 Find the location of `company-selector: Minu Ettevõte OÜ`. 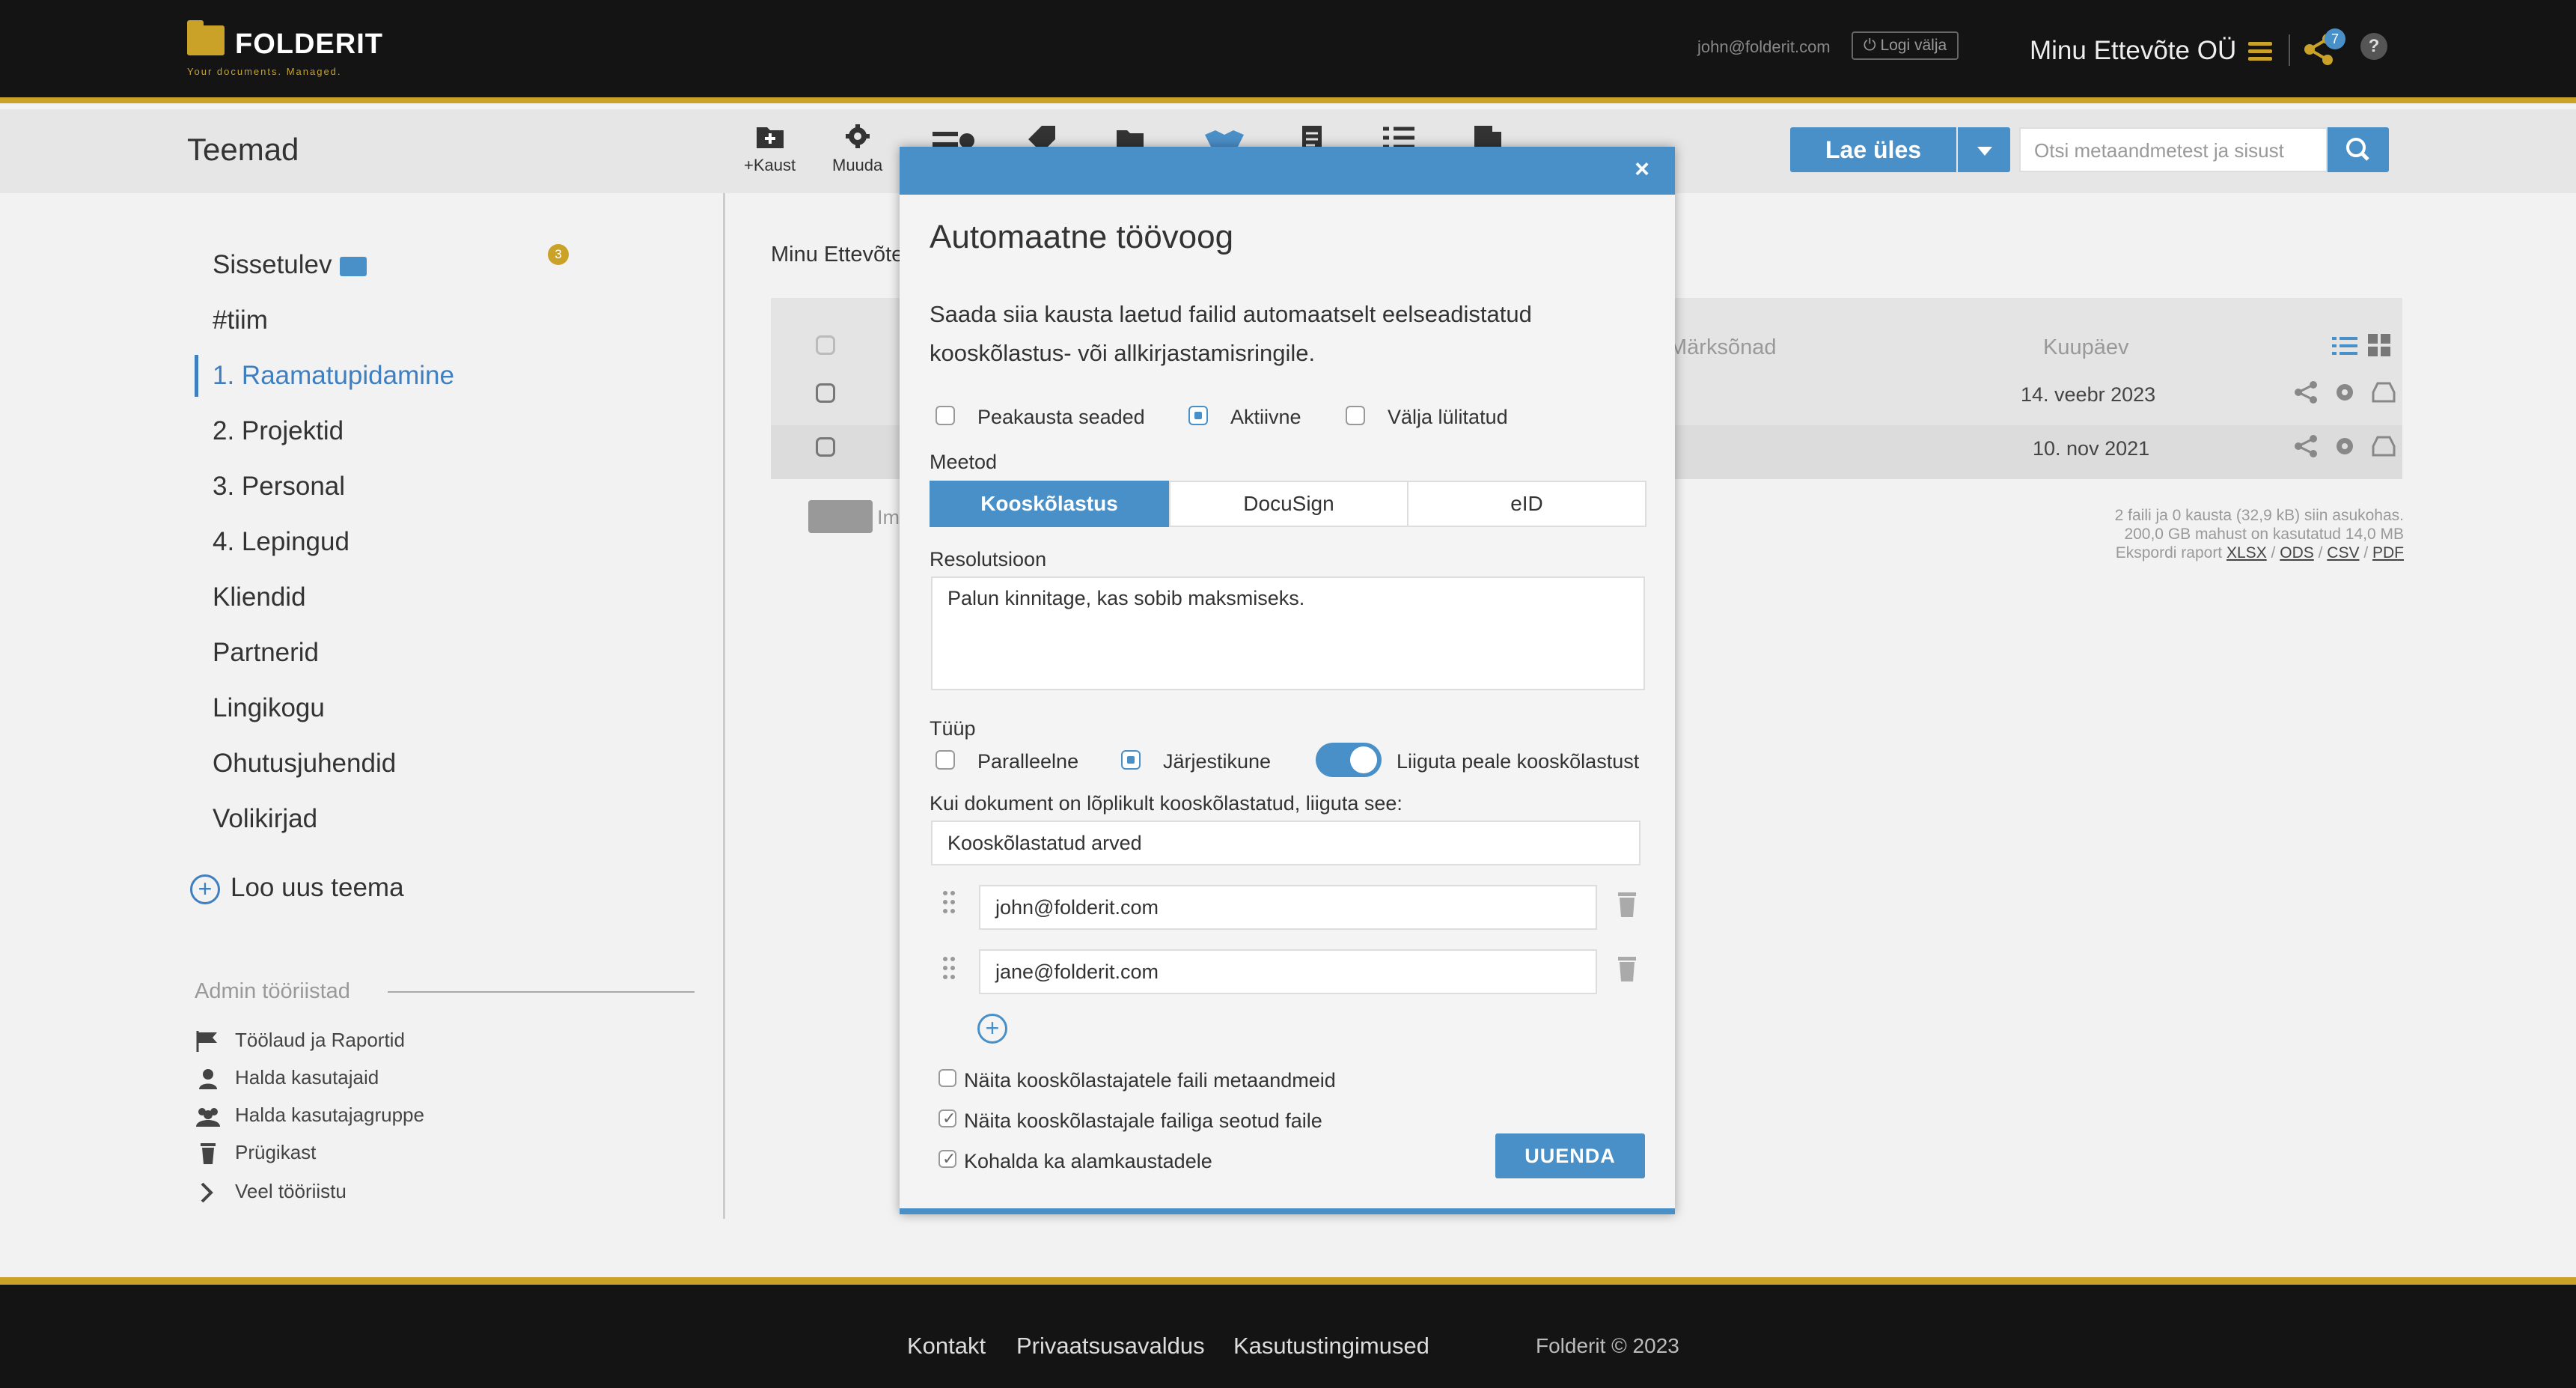

company-selector: Minu Ettevõte OÜ is located at coordinates (2133, 51).